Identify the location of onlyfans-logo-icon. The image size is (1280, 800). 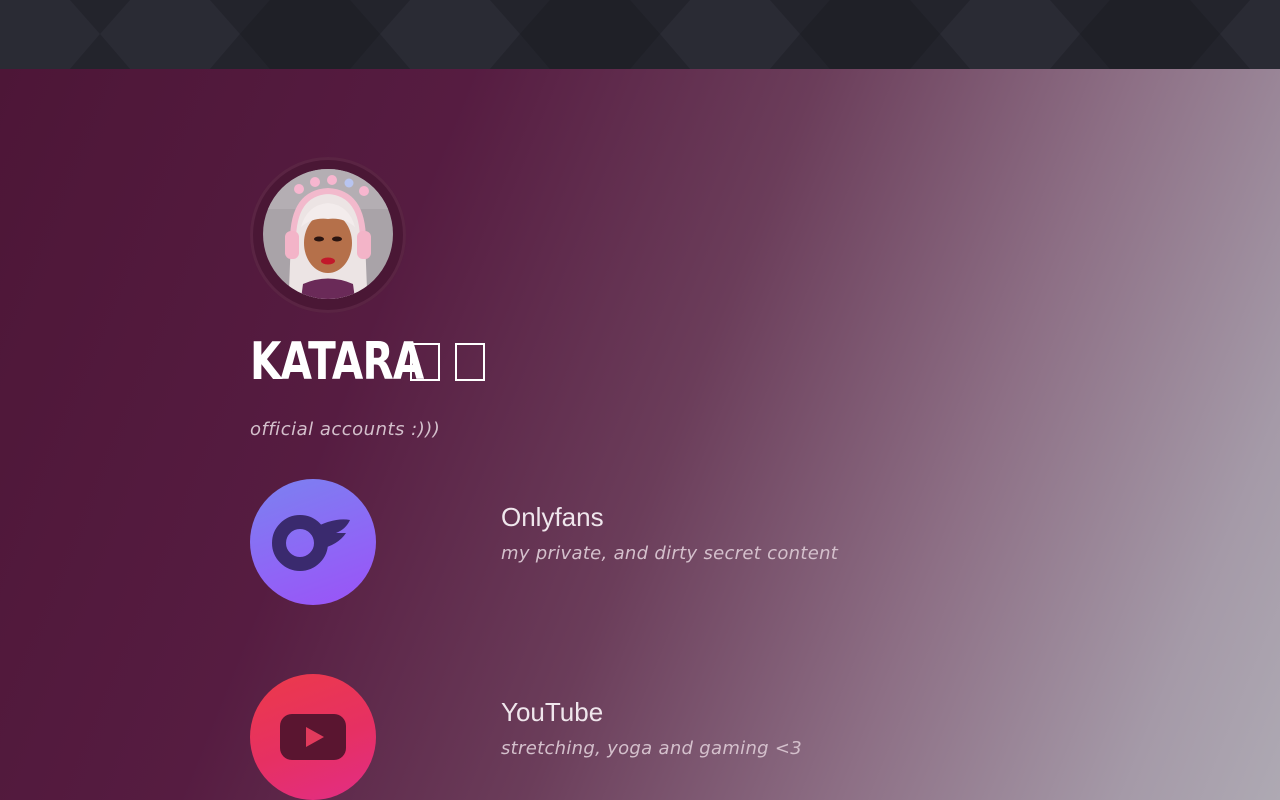
(311, 543).